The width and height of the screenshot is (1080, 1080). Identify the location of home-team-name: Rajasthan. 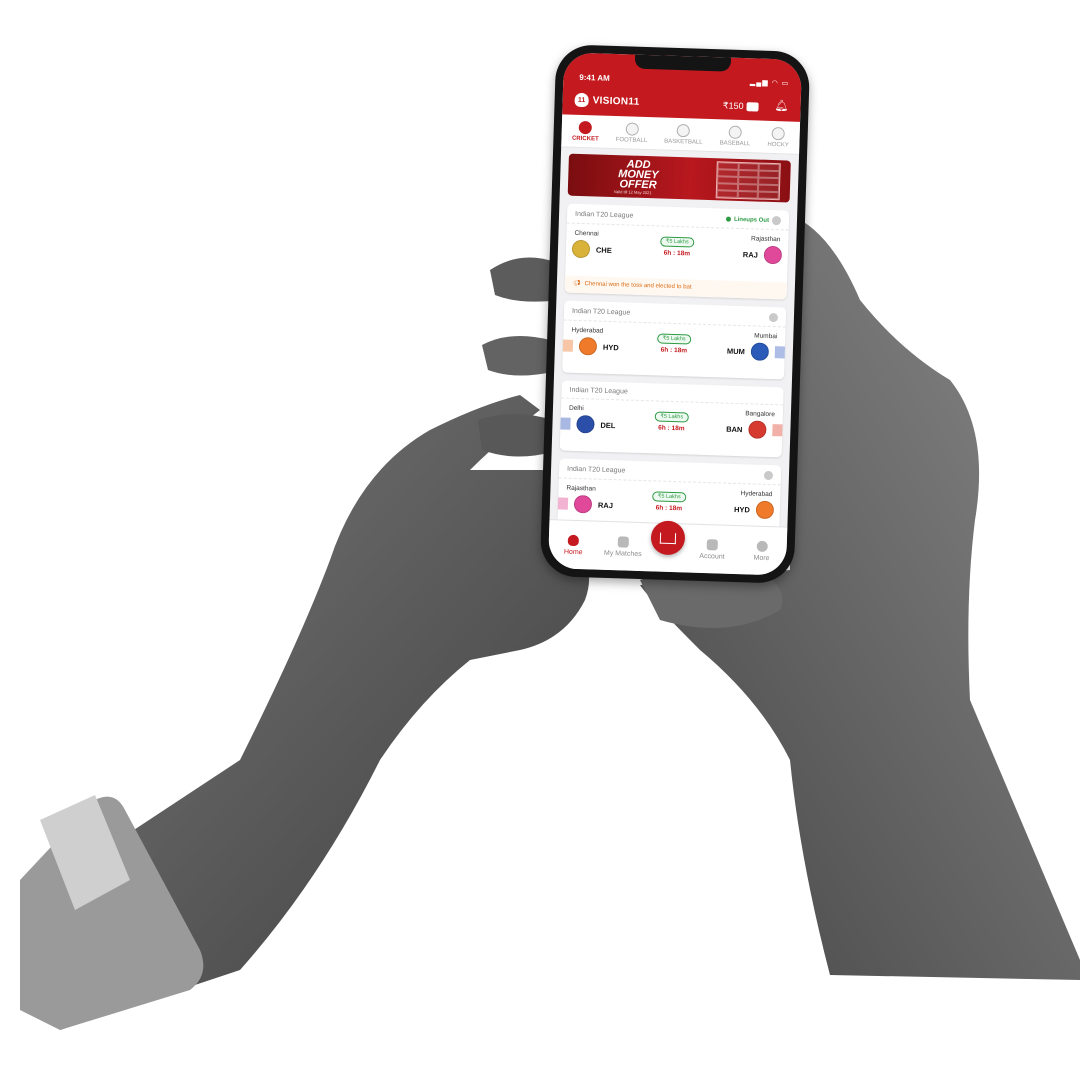
(581, 488).